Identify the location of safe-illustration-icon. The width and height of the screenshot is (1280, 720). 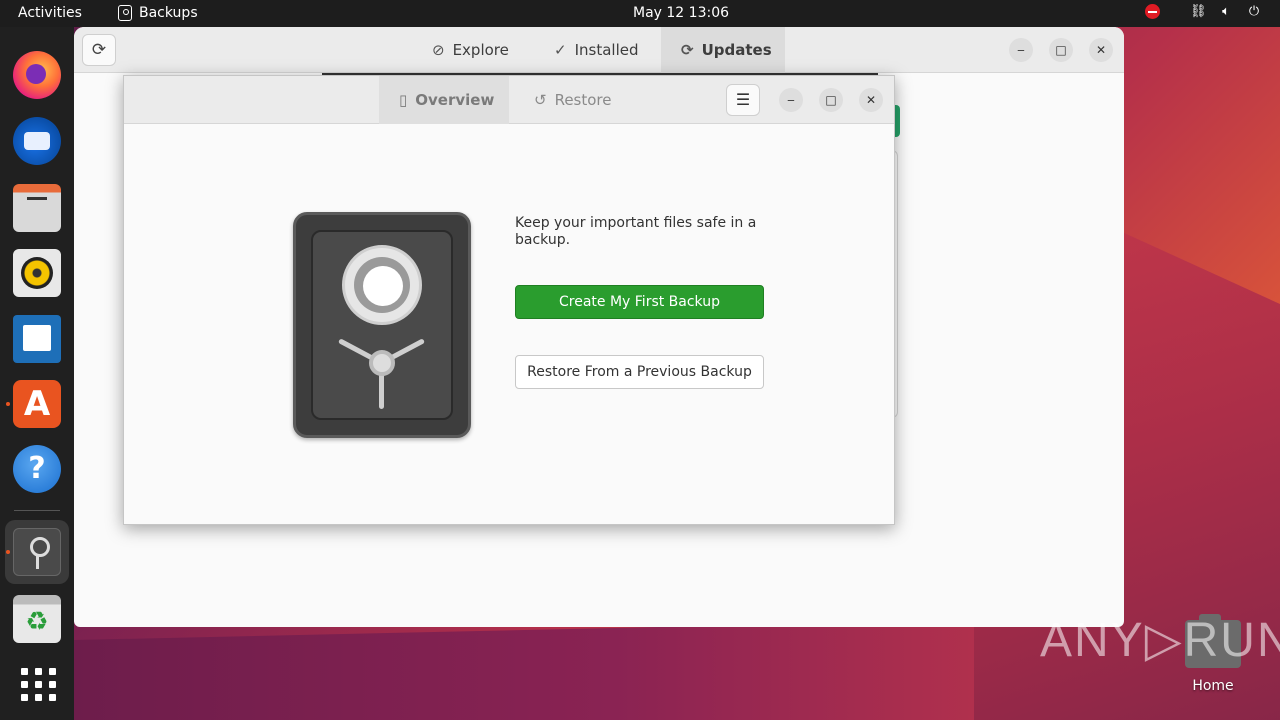
(382, 325).